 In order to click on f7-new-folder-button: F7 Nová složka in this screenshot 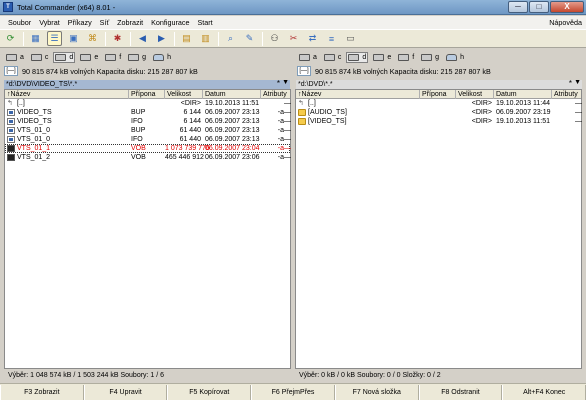, I will do `click(376, 392)`.